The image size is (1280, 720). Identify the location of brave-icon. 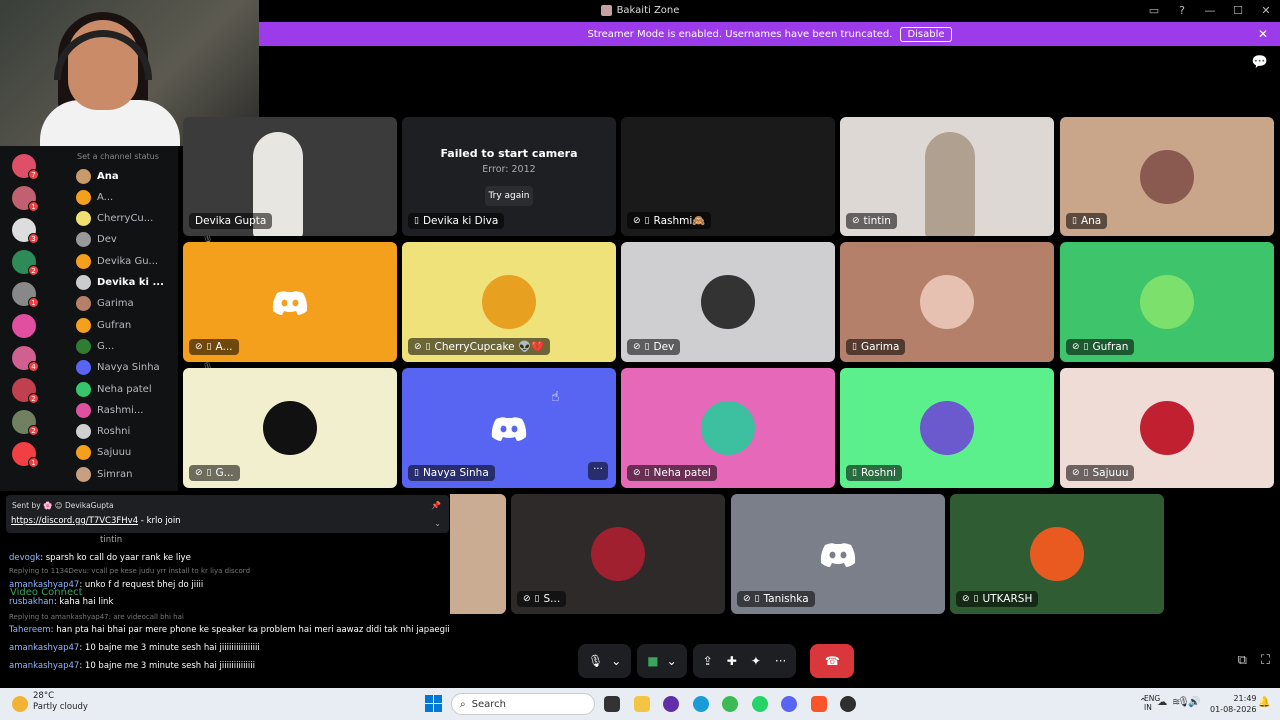
(819, 704).